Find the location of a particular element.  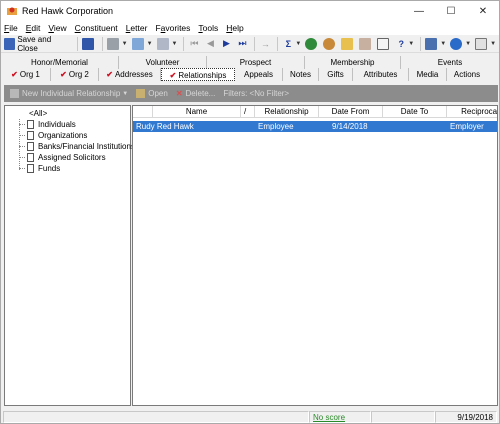

tree-item-organizations: Organizations is located at coordinates (77, 135).